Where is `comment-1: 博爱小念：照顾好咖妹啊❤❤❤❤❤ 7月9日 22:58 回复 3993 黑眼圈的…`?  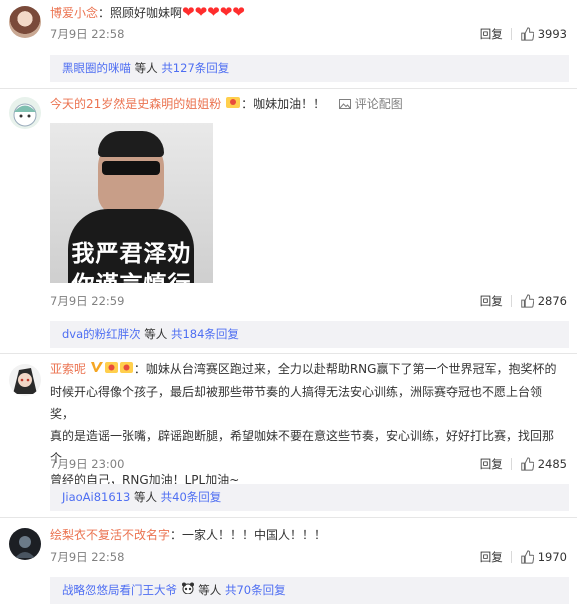 comment-1: 博爱小念：照顾好咖妹啊❤❤❤❤❤ 7月9日 22:58 回复 3993 黑眼圈的… is located at coordinates (288, 43).